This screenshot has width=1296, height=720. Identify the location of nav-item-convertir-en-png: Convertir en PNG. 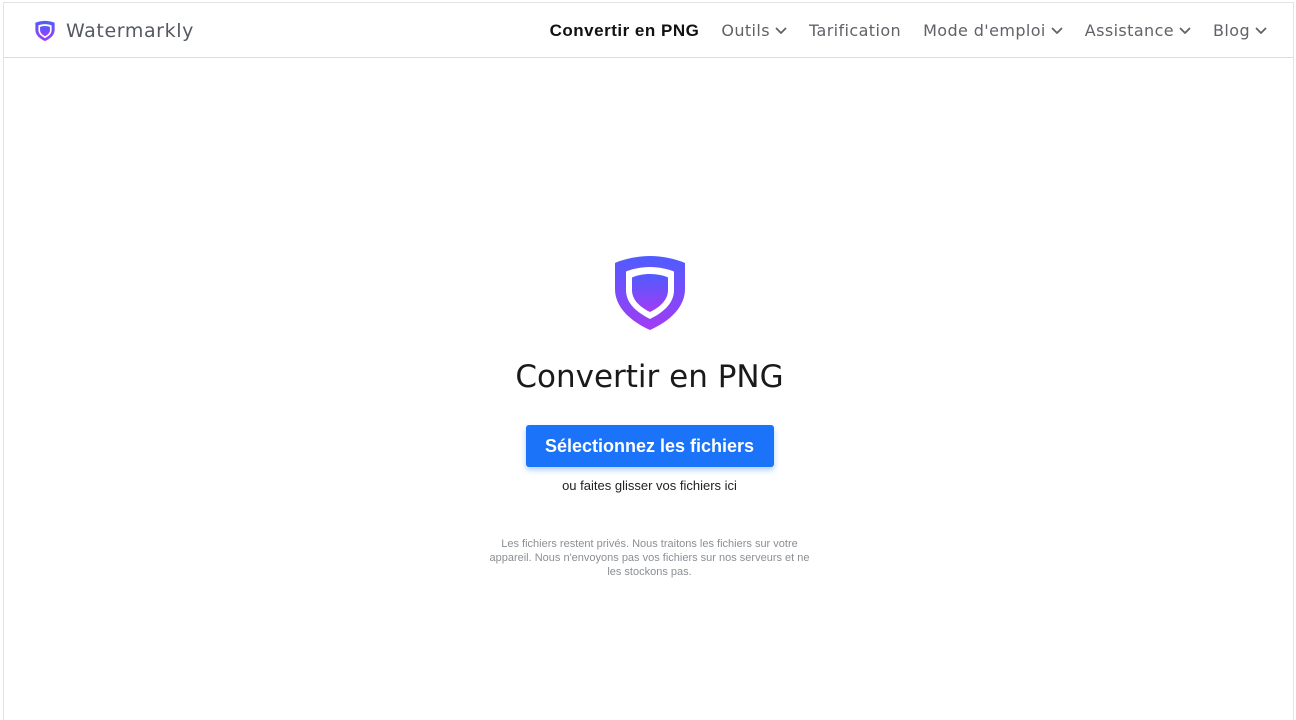
(625, 31).